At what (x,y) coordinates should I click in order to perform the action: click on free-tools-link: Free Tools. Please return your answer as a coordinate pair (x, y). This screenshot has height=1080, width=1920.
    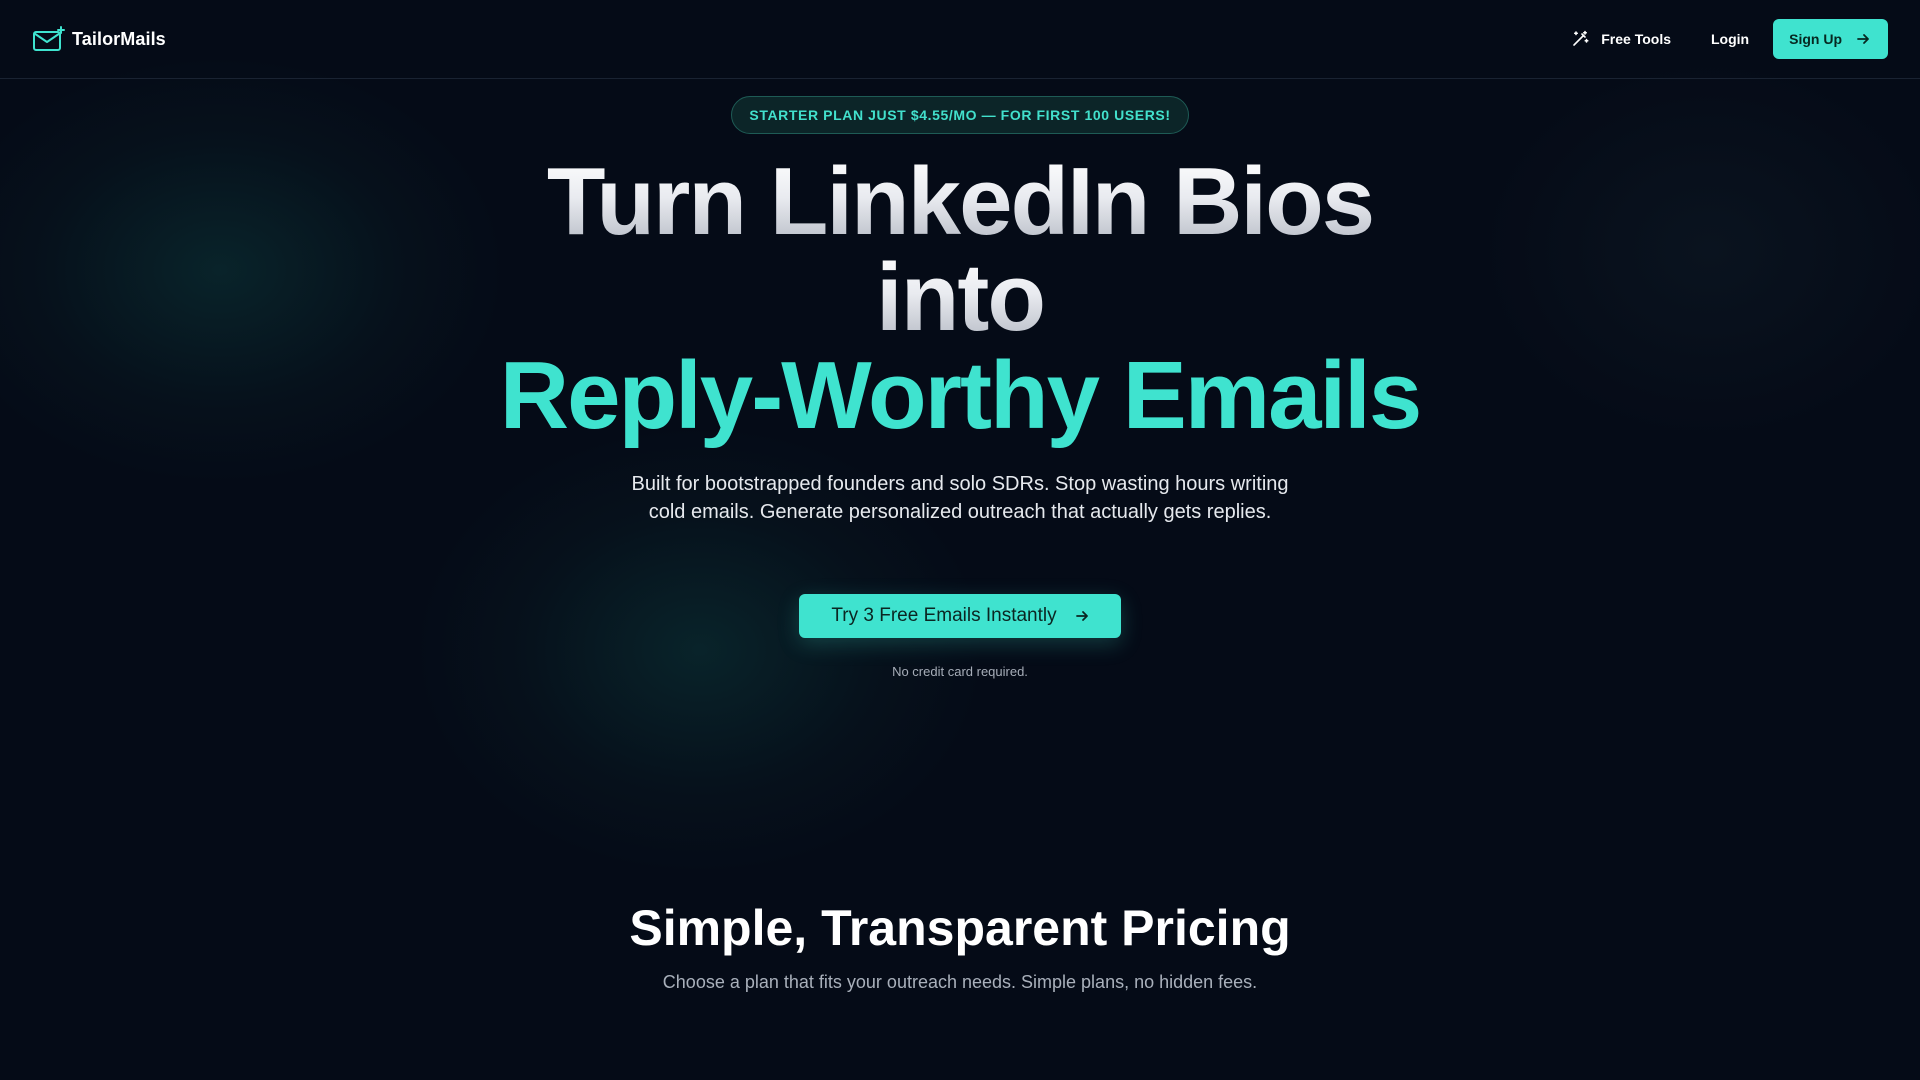
    Looking at the image, I should click on (1621, 39).